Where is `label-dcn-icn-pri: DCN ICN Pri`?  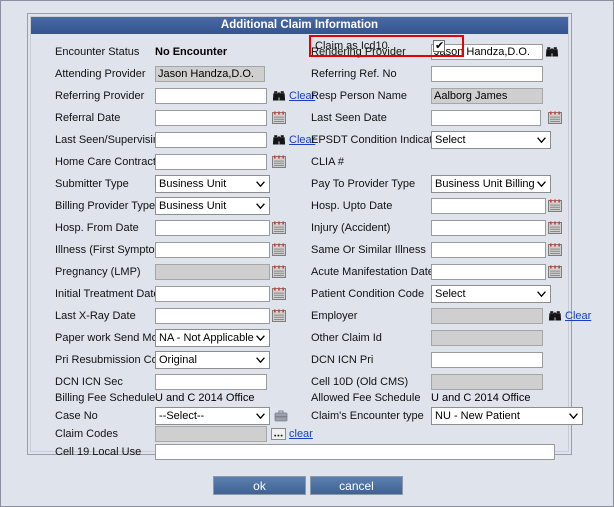 label-dcn-icn-pri: DCN ICN Pri is located at coordinates (342, 360).